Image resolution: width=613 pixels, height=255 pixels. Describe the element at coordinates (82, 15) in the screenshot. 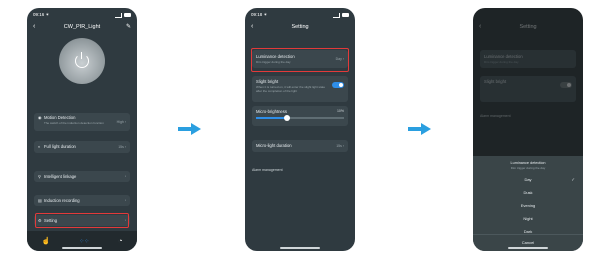

I see `status-bar: 09:16 ✶` at that location.